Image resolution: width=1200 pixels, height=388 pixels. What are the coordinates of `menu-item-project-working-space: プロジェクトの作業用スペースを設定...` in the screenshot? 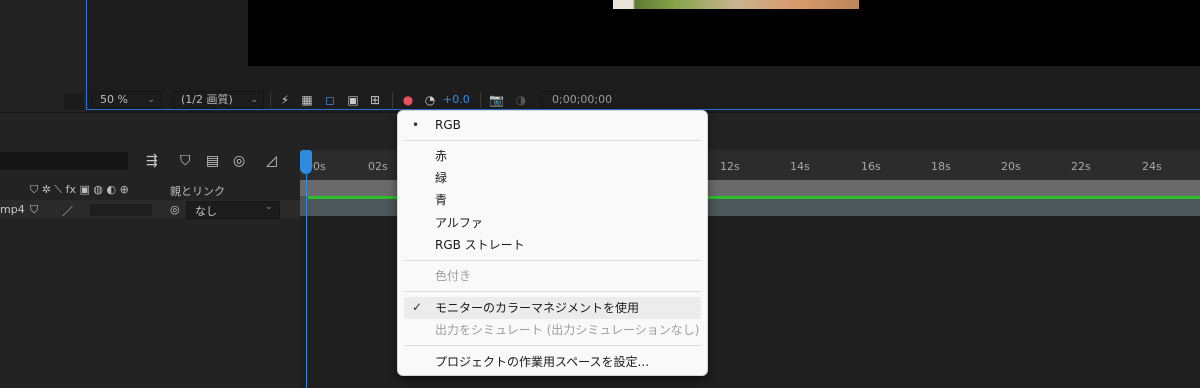 It's located at (542, 362).